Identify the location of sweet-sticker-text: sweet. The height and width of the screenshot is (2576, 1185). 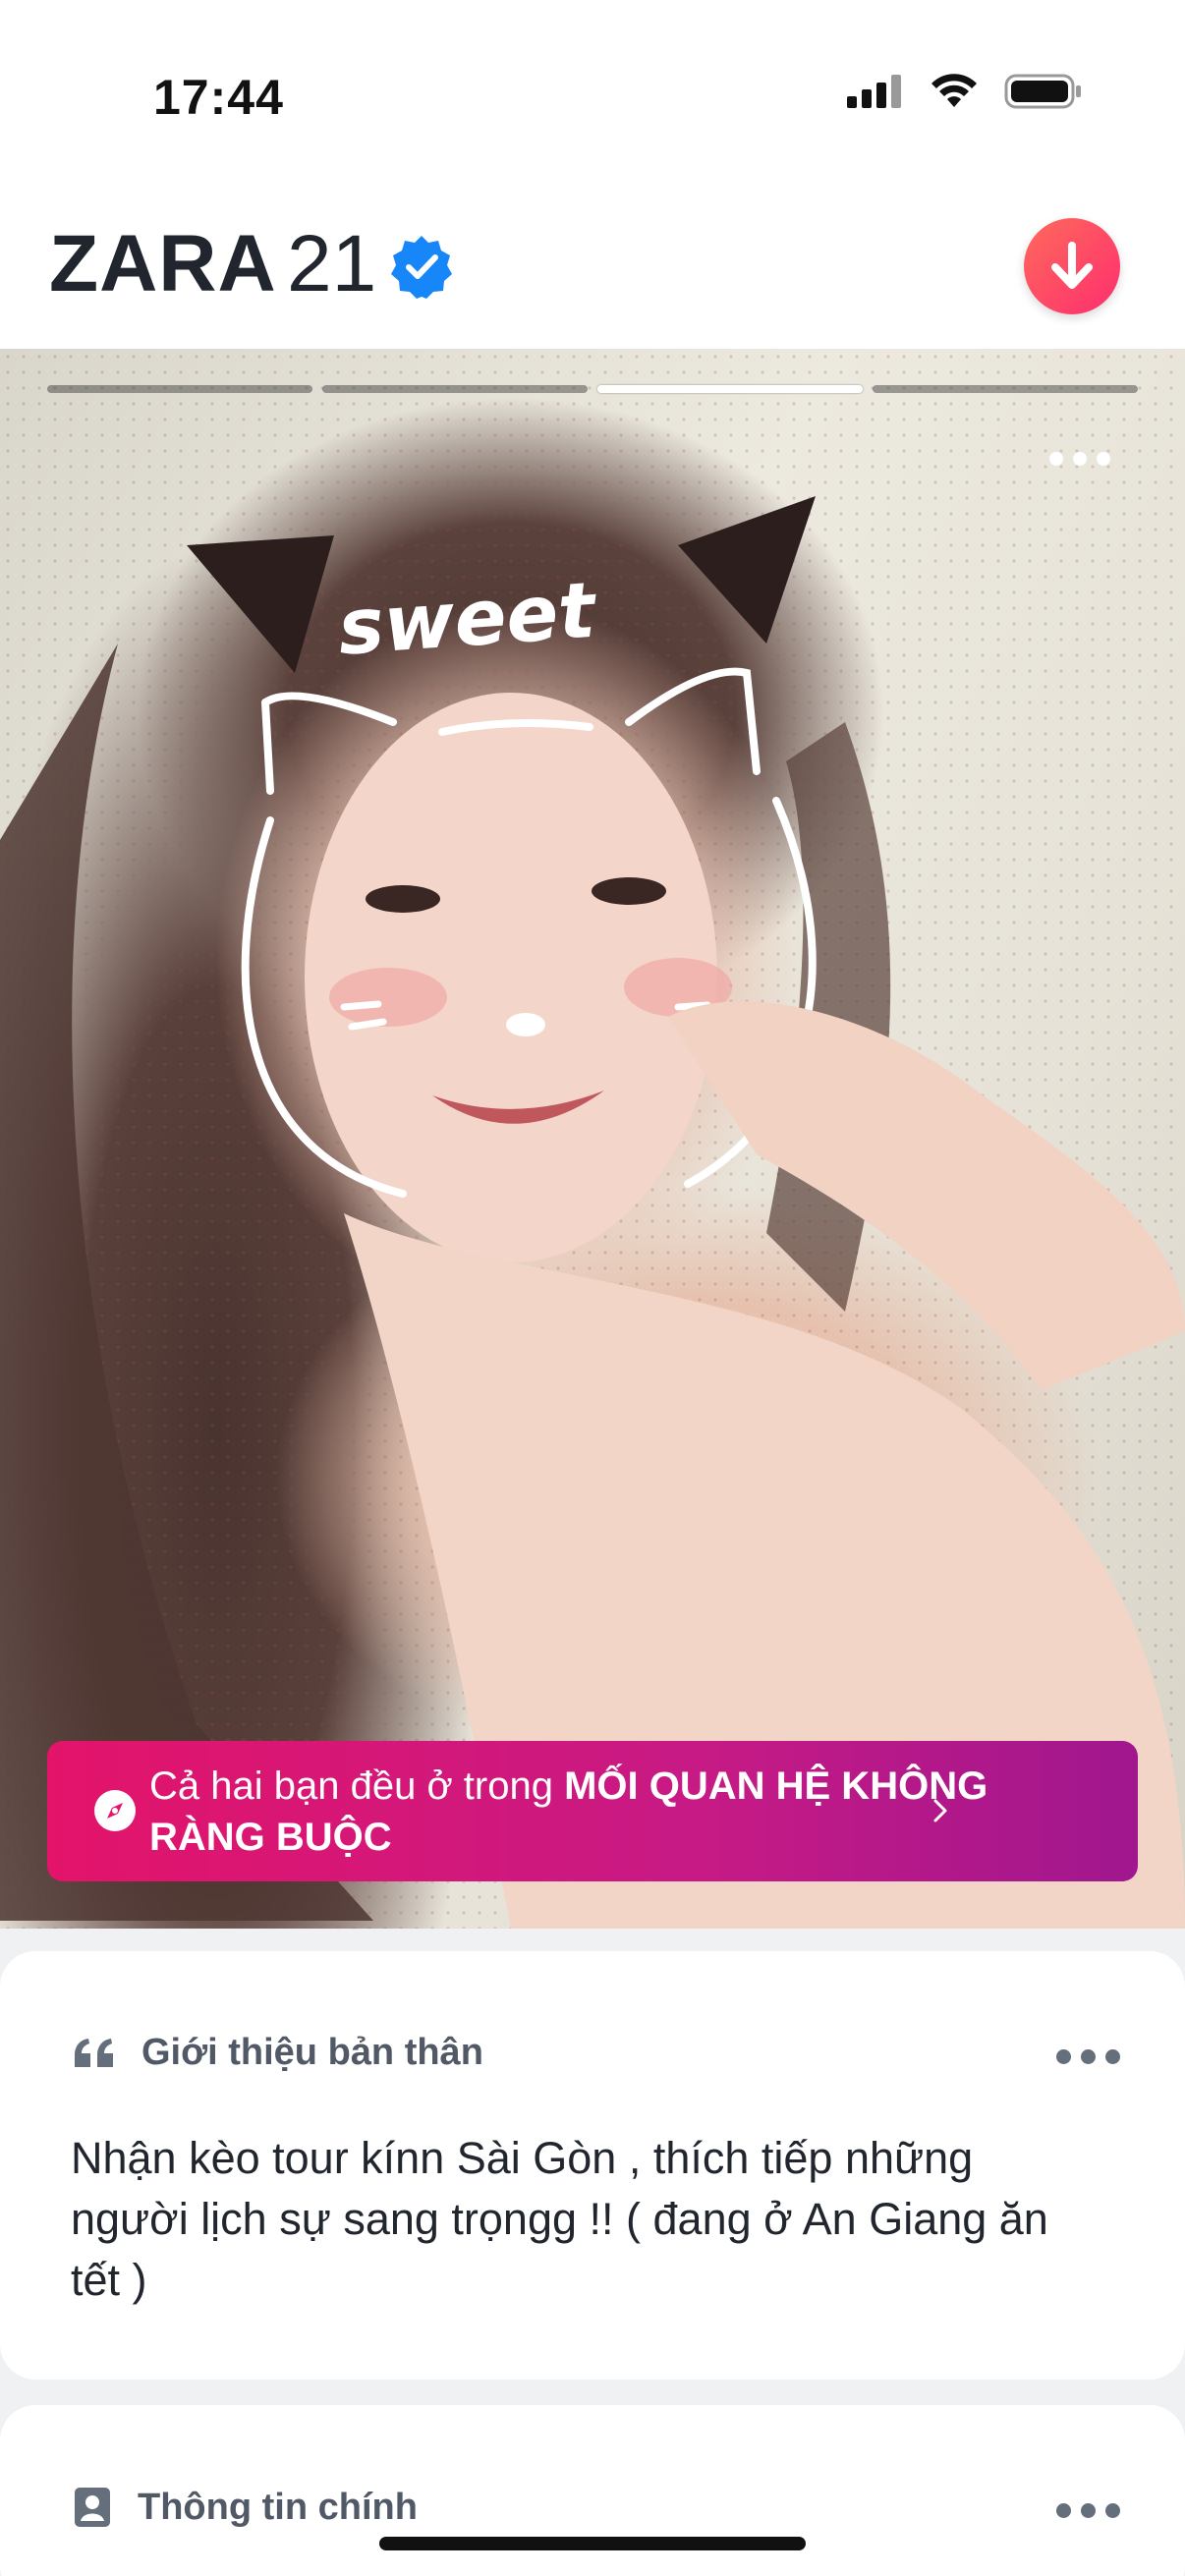
(468, 620).